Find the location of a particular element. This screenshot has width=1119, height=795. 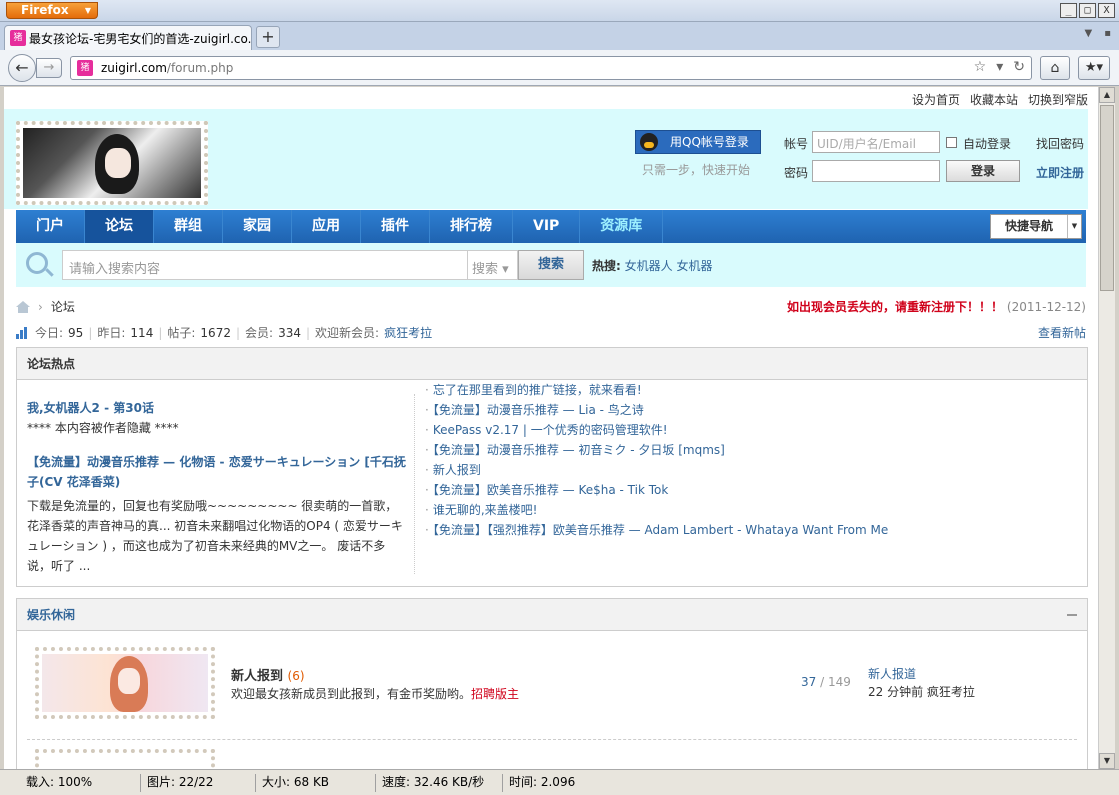

back-button: ← is located at coordinates (22, 68).